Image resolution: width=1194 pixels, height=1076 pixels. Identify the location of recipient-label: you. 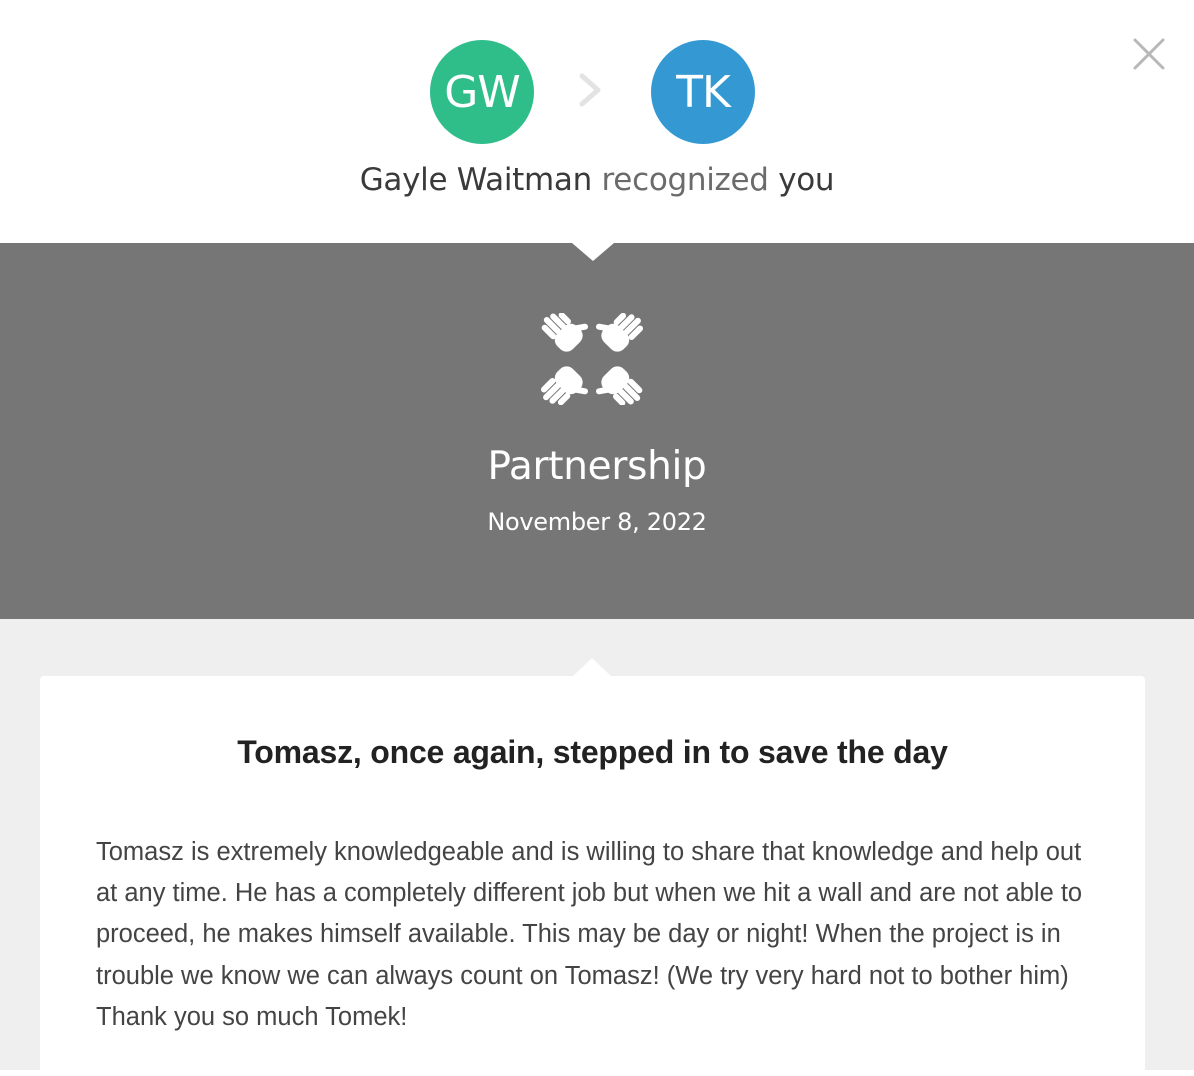
(806, 180).